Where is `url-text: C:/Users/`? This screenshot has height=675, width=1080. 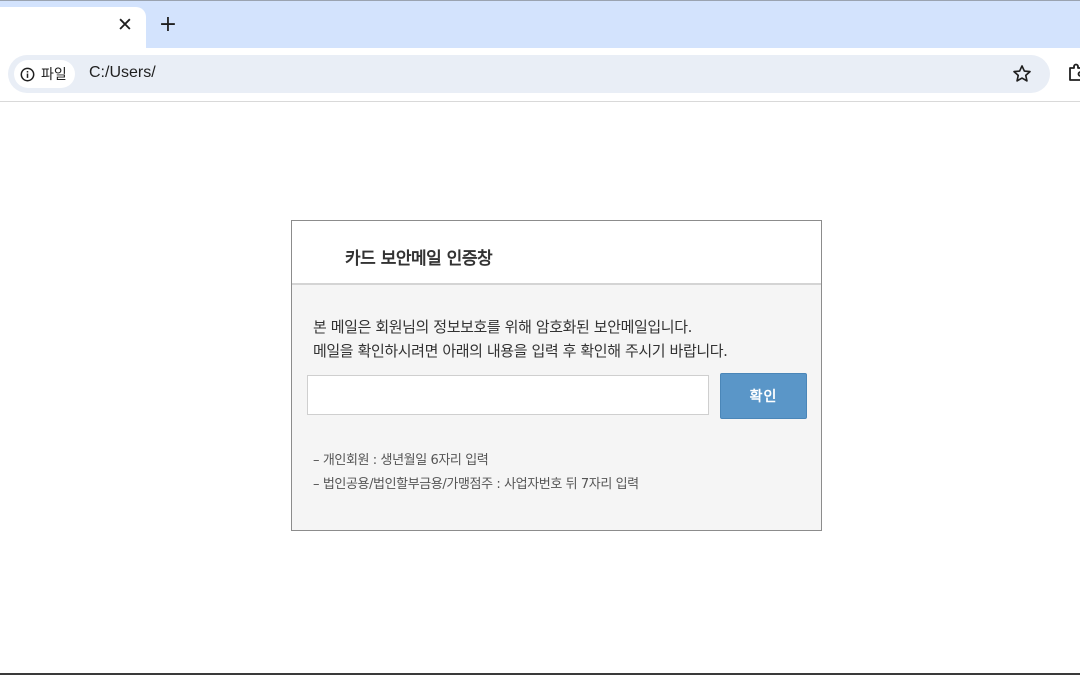 url-text: C:/Users/ is located at coordinates (122, 73).